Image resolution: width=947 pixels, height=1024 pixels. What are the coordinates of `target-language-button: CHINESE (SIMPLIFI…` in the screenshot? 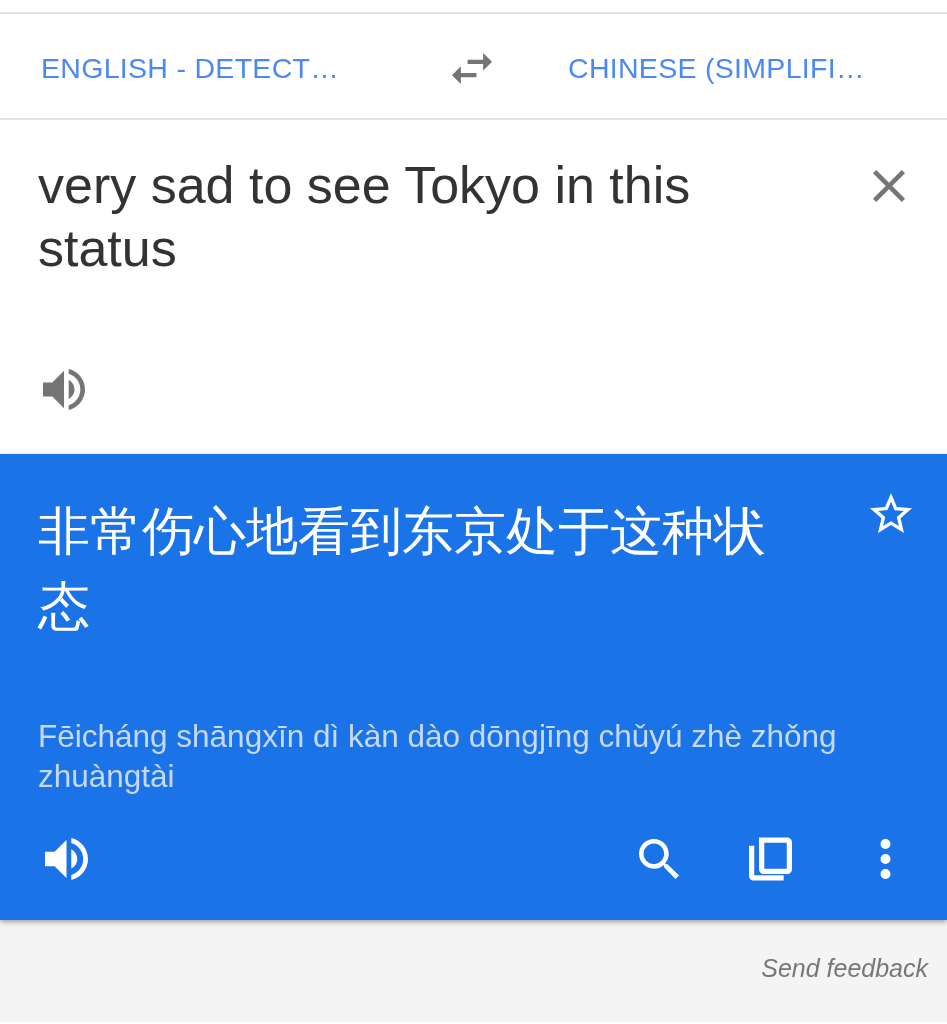 It's located at (716, 68).